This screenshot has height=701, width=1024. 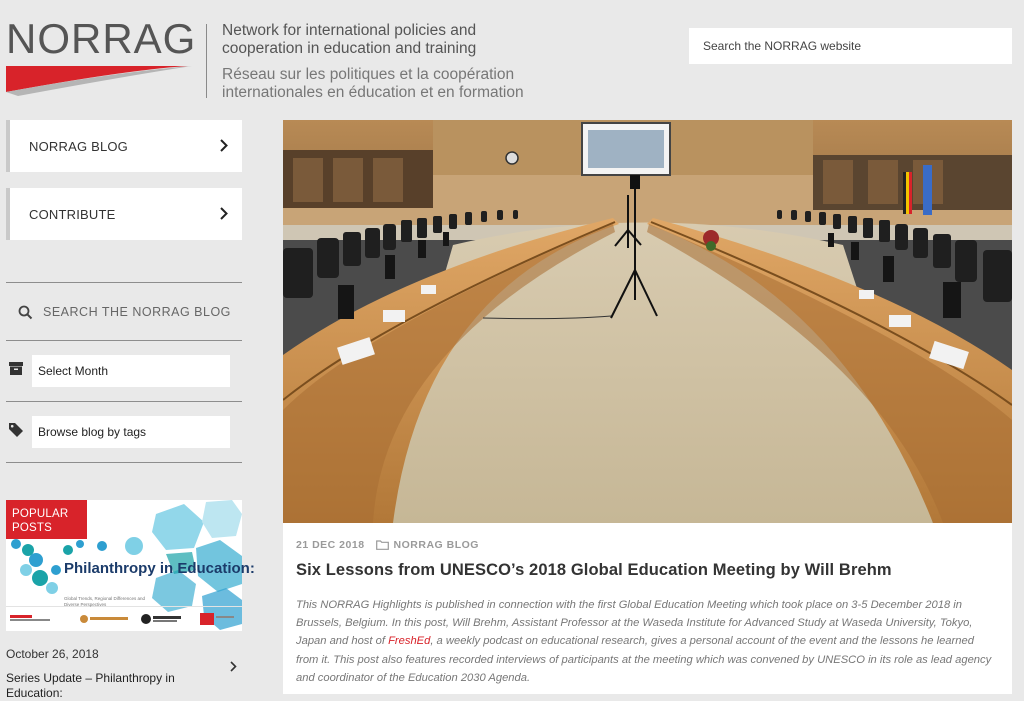 What do you see at coordinates (101, 39) in the screenshot?
I see `norrag-logo: NORRAG` at bounding box center [101, 39].